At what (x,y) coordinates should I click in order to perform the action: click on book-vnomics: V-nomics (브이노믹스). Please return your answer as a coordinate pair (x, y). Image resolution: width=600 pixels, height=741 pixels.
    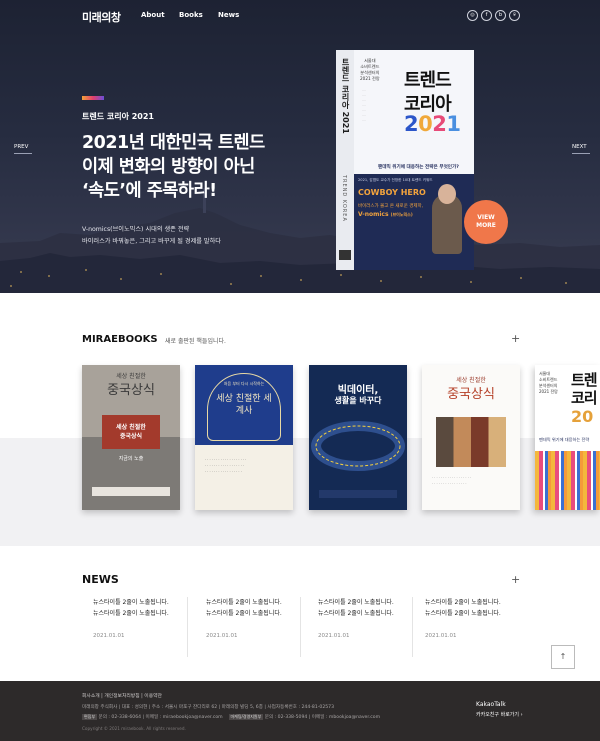
    Looking at the image, I should click on (385, 214).